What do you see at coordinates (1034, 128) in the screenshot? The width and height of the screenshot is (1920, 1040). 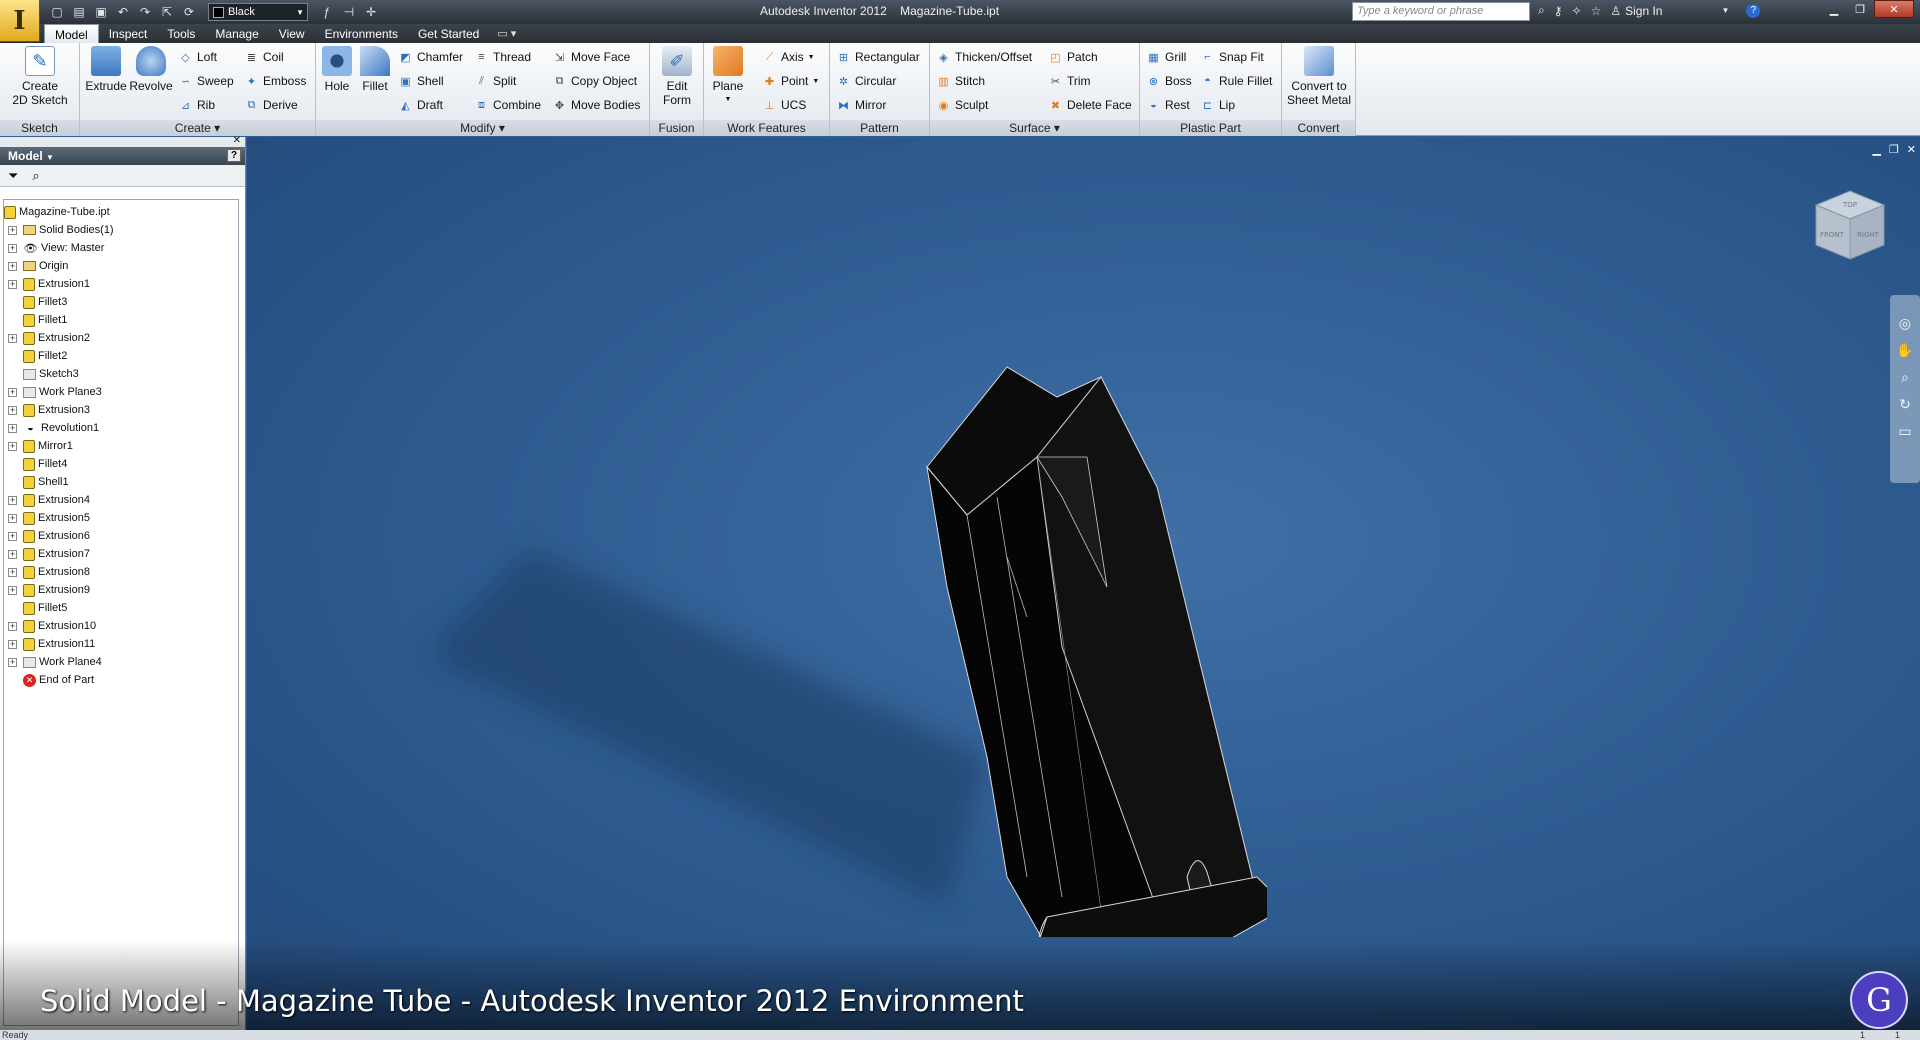 I see `panel-label-surface: Surface ▾` at bounding box center [1034, 128].